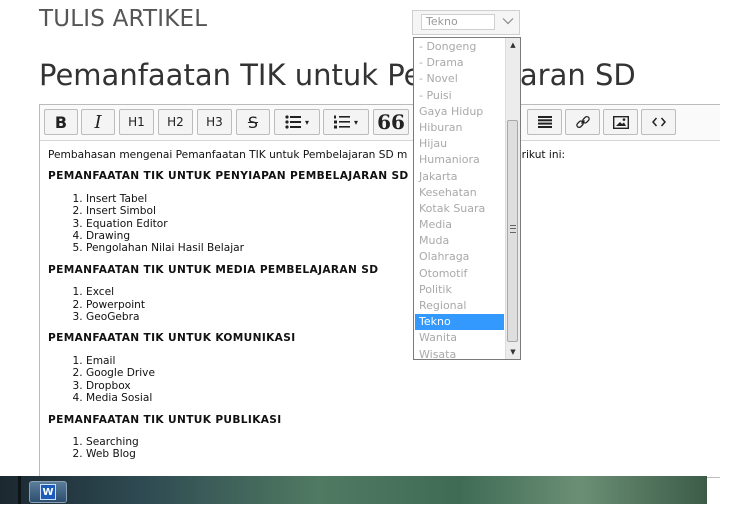 The image size is (746, 523). Describe the element at coordinates (403, 442) in the screenshot. I see `list-item: Searching` at that location.